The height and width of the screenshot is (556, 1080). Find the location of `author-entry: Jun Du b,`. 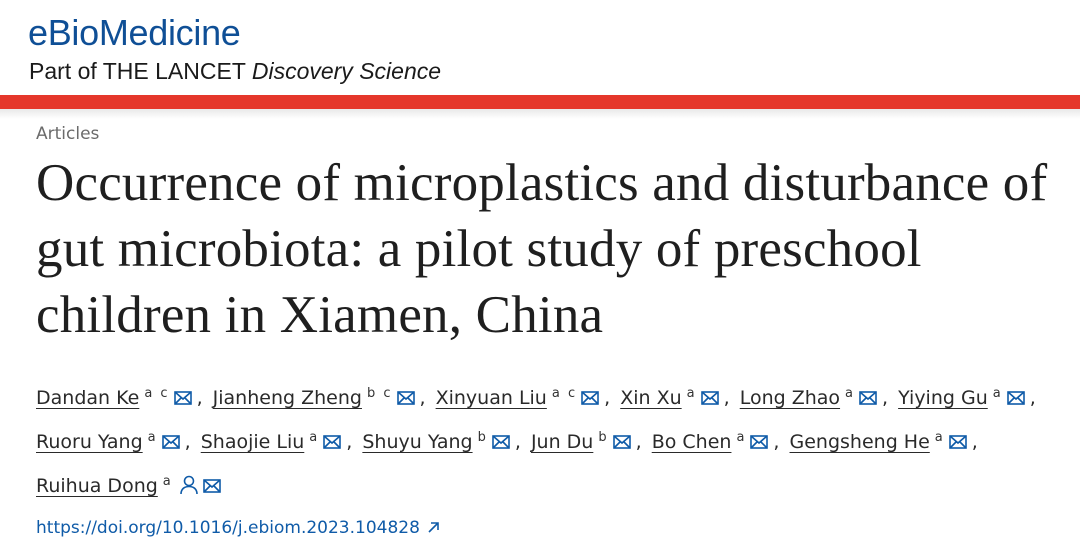

author-entry: Jun Du b, is located at coordinates (588, 441).